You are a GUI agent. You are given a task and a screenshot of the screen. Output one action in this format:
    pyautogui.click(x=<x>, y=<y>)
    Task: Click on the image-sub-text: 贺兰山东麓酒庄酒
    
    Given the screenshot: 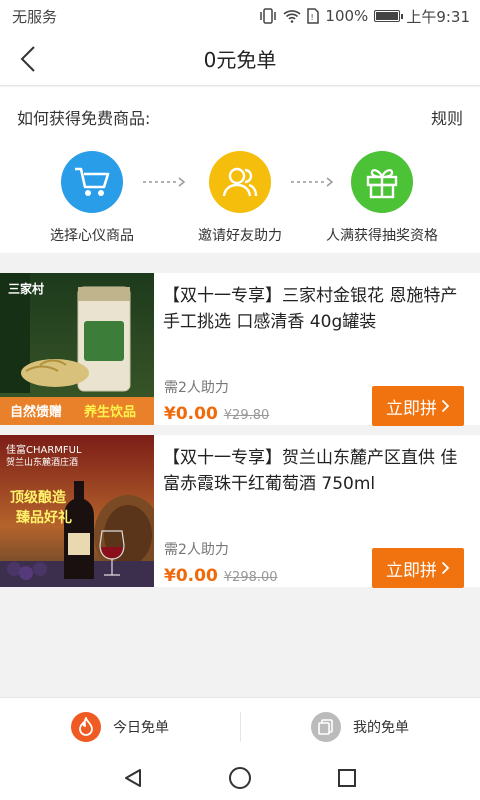 What is the action you would take?
    pyautogui.click(x=42, y=463)
    